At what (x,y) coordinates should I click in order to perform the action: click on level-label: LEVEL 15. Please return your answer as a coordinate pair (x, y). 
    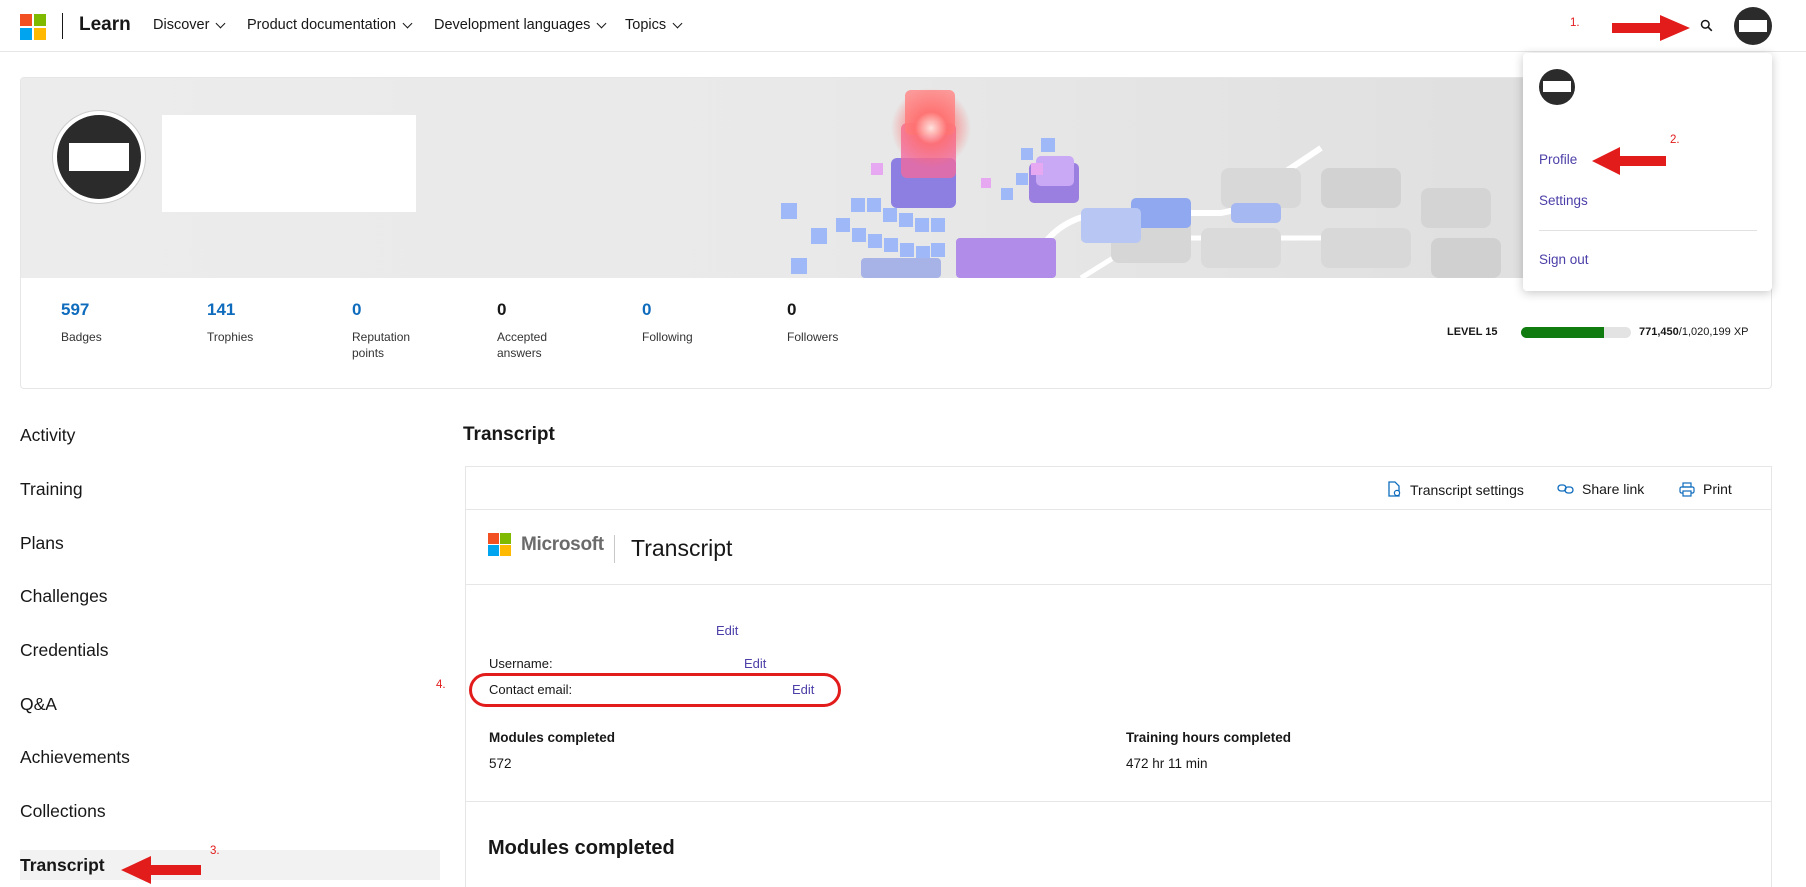
    Looking at the image, I should click on (1472, 332).